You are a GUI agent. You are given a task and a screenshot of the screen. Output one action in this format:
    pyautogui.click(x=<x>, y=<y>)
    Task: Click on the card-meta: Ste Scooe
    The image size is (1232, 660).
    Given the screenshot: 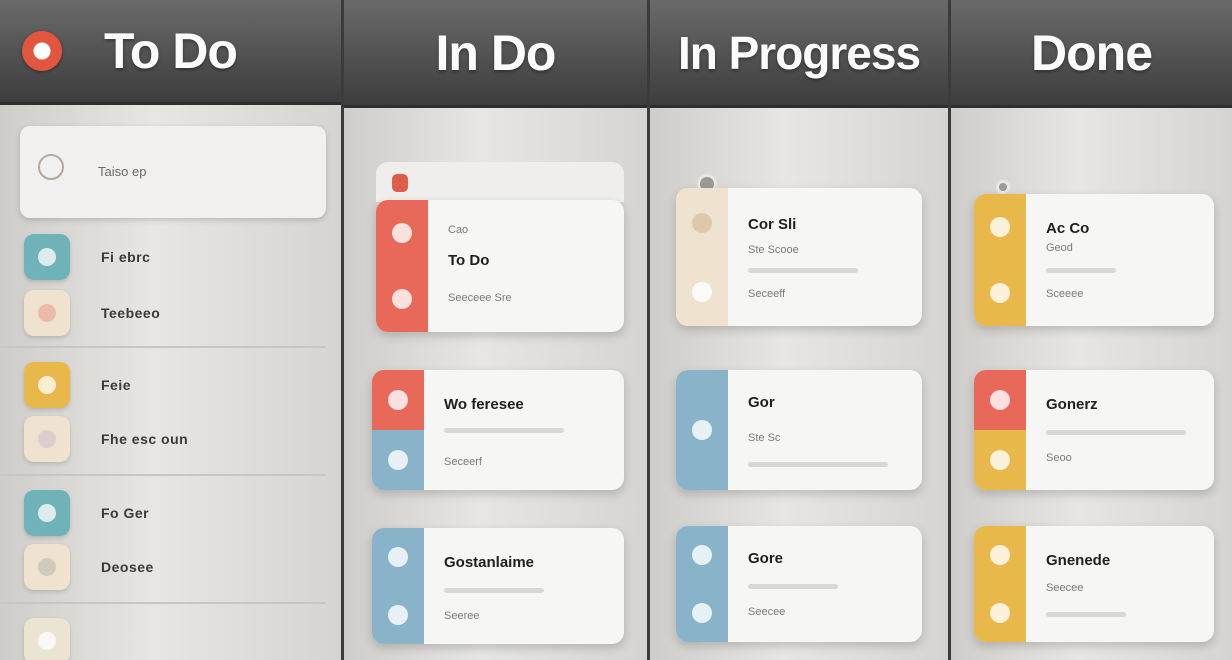 What is the action you would take?
    pyautogui.click(x=773, y=250)
    